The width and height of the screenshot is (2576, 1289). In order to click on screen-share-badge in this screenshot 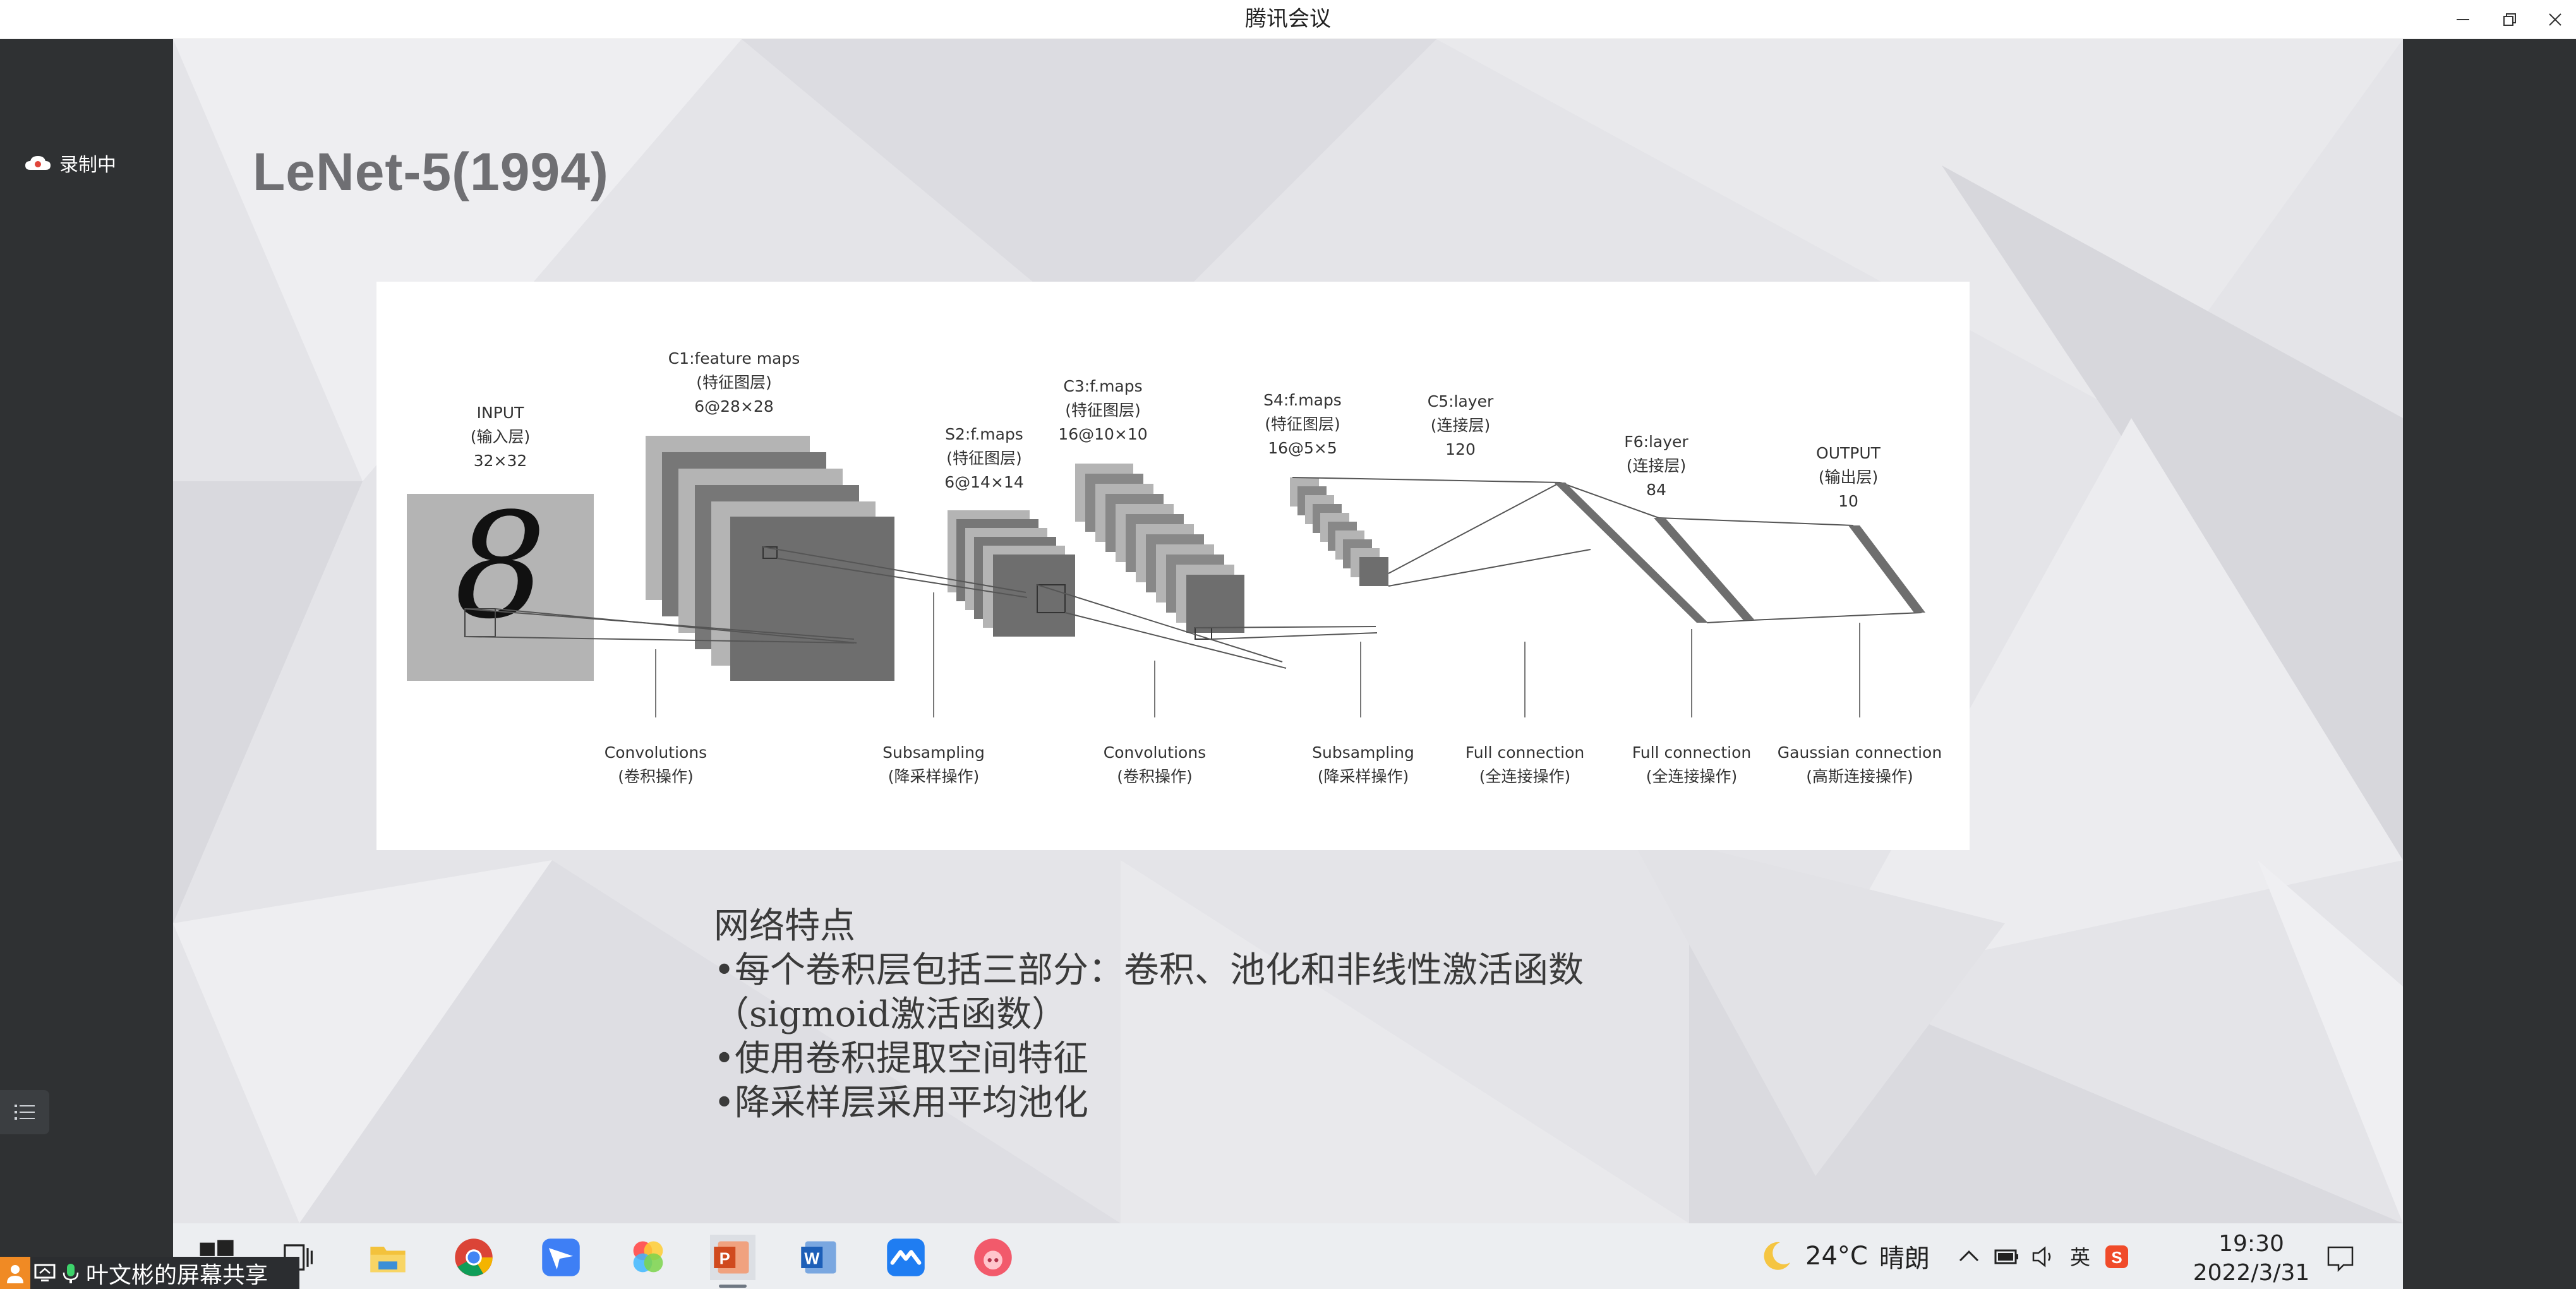, I will do `click(44, 1273)`.